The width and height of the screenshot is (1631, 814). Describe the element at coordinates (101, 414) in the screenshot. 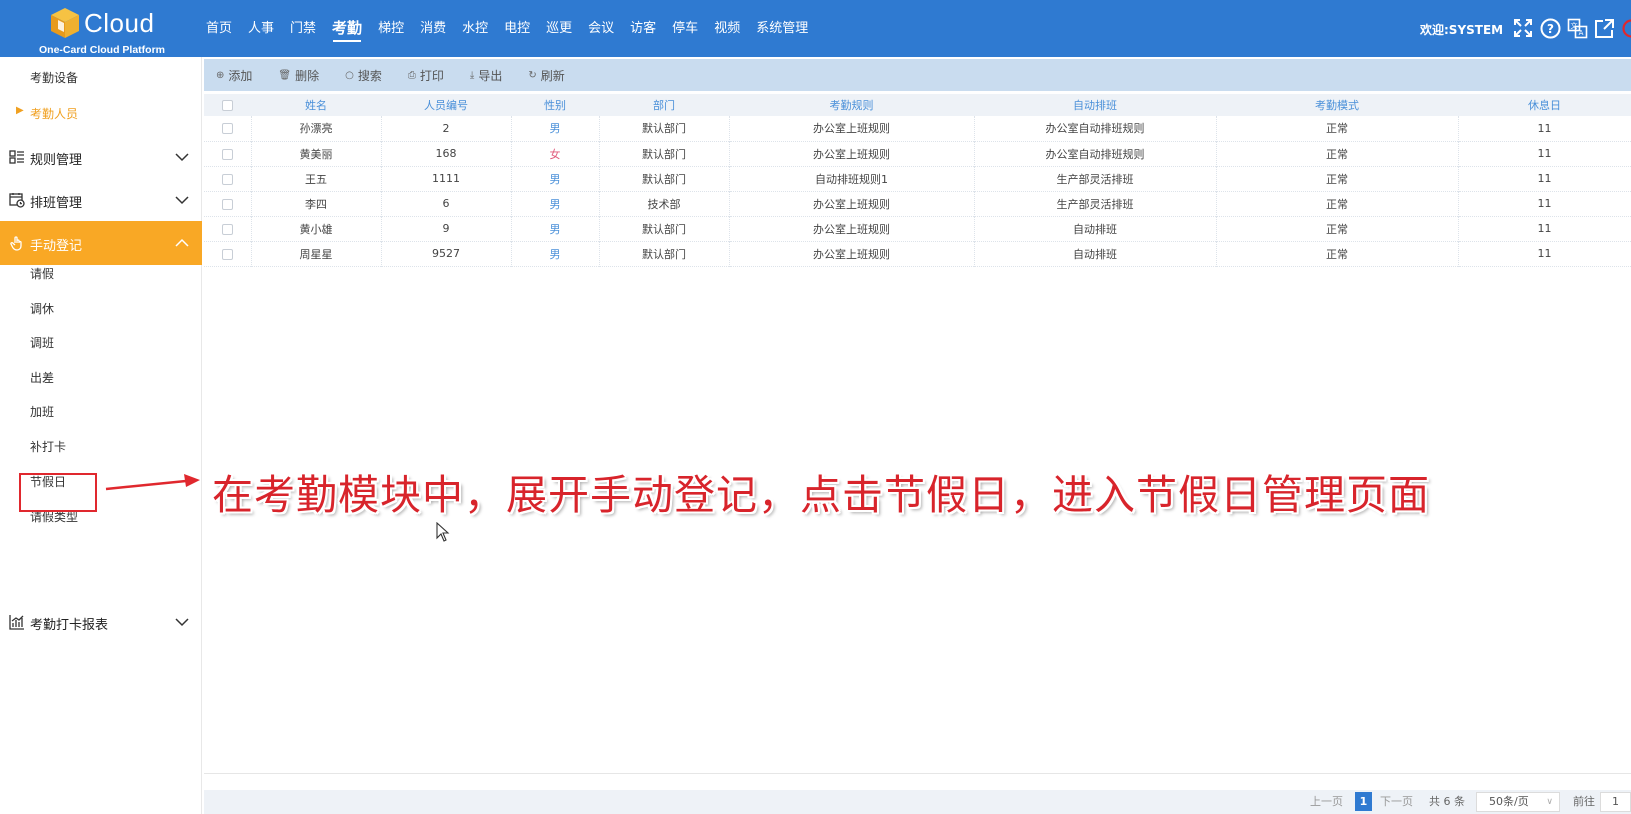

I see `sidebar-subitem: 加班` at that location.